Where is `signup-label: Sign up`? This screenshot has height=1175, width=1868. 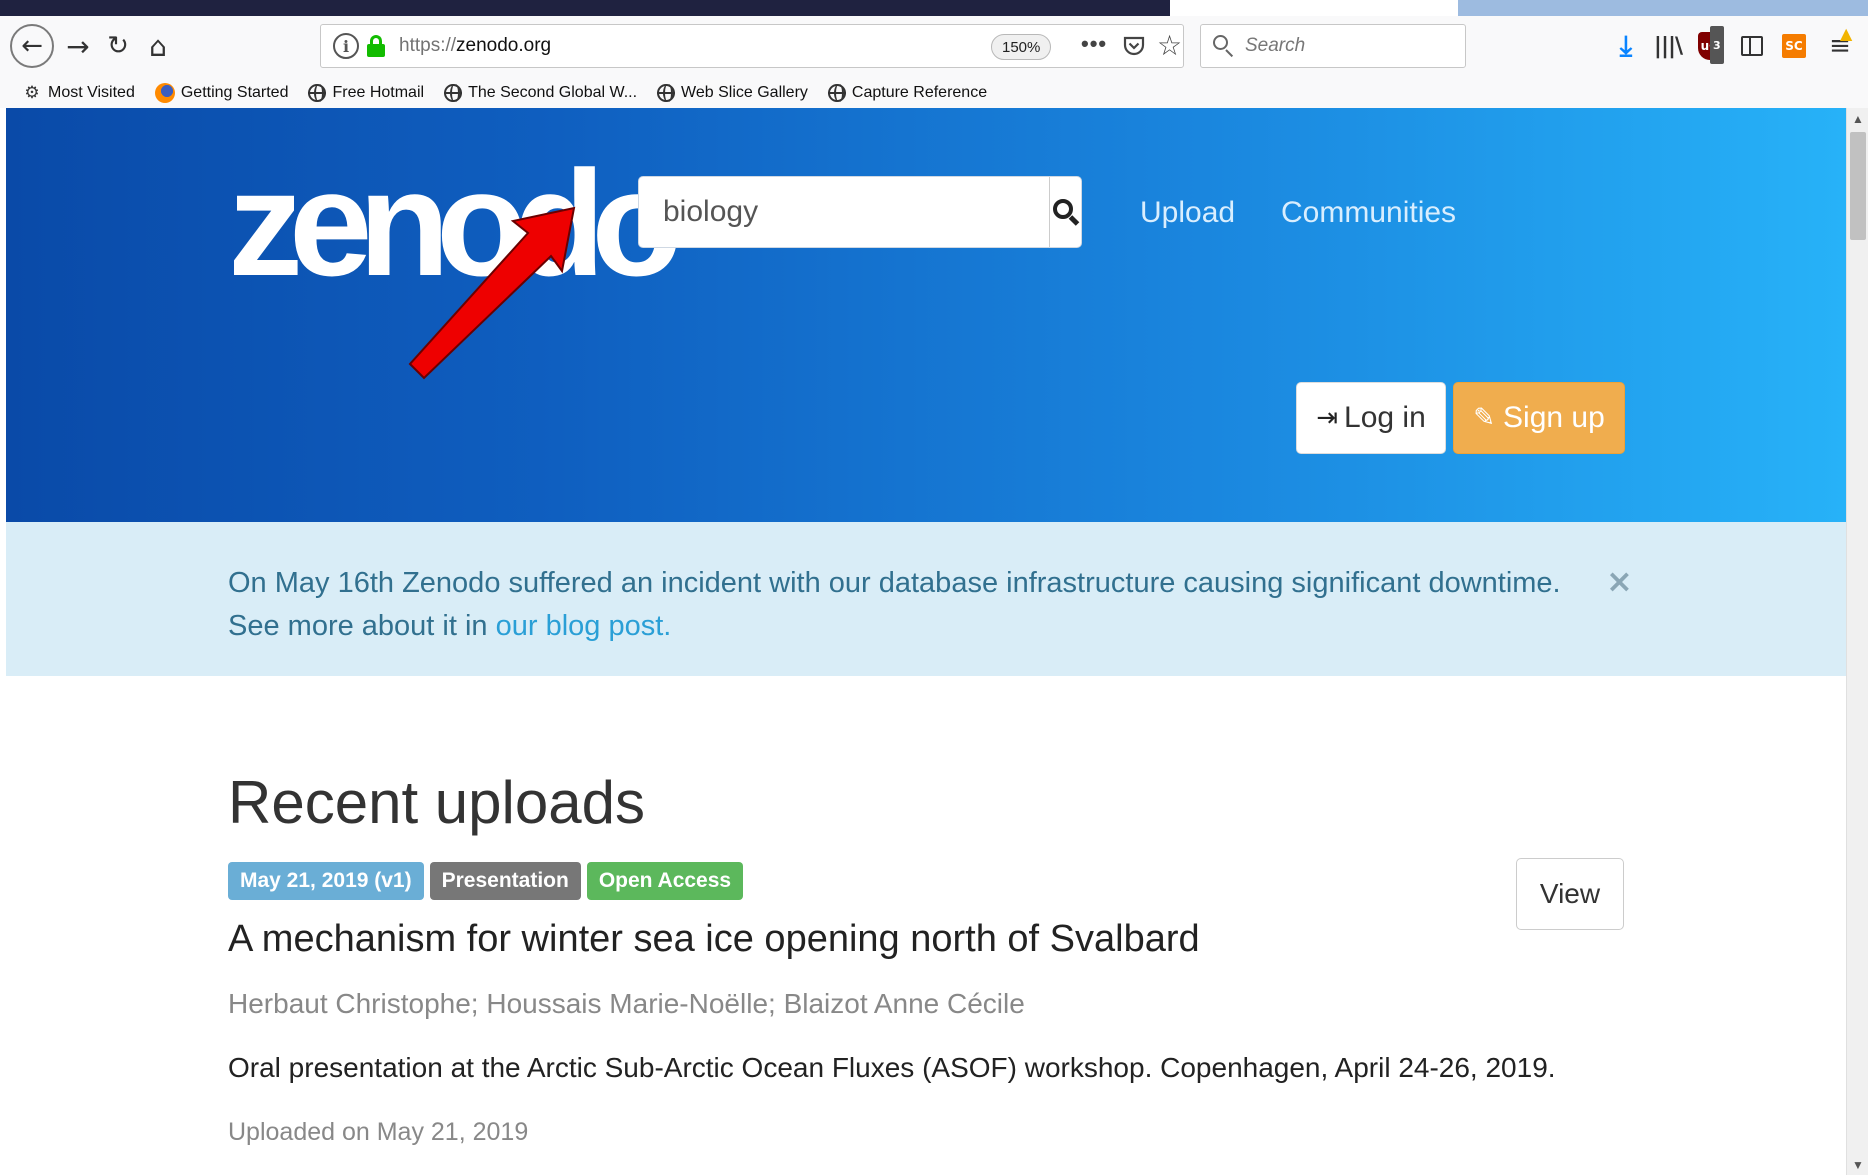 signup-label: Sign up is located at coordinates (1554, 417).